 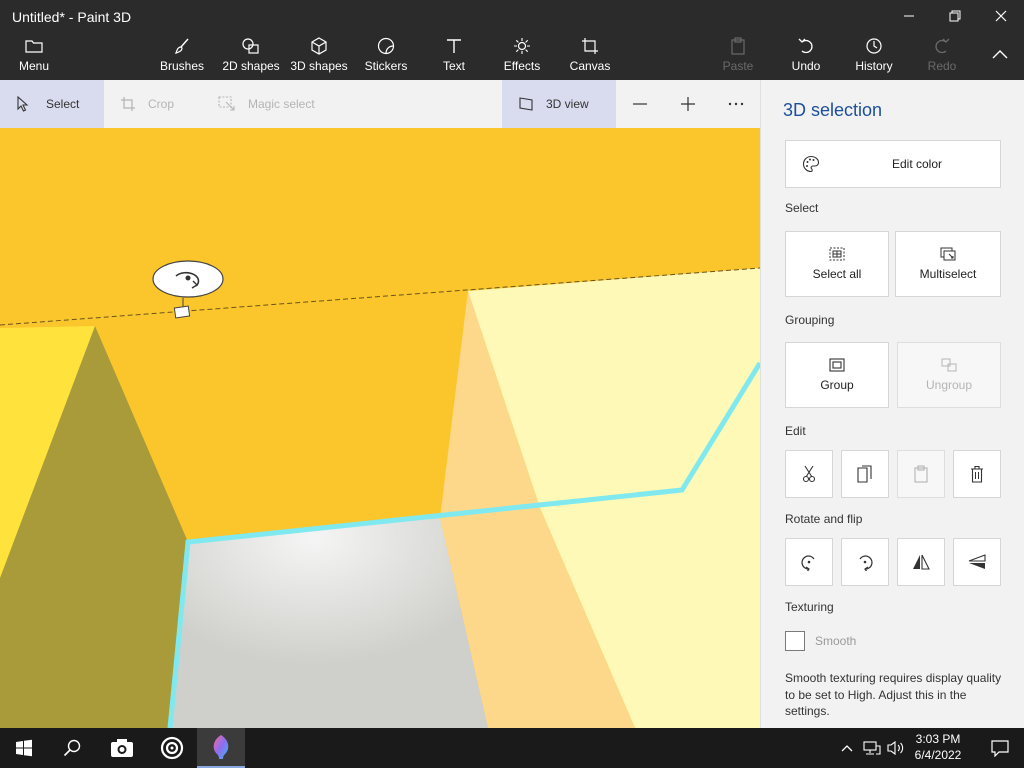 What do you see at coordinates (806, 66) in the screenshot?
I see `undo-label: Undo` at bounding box center [806, 66].